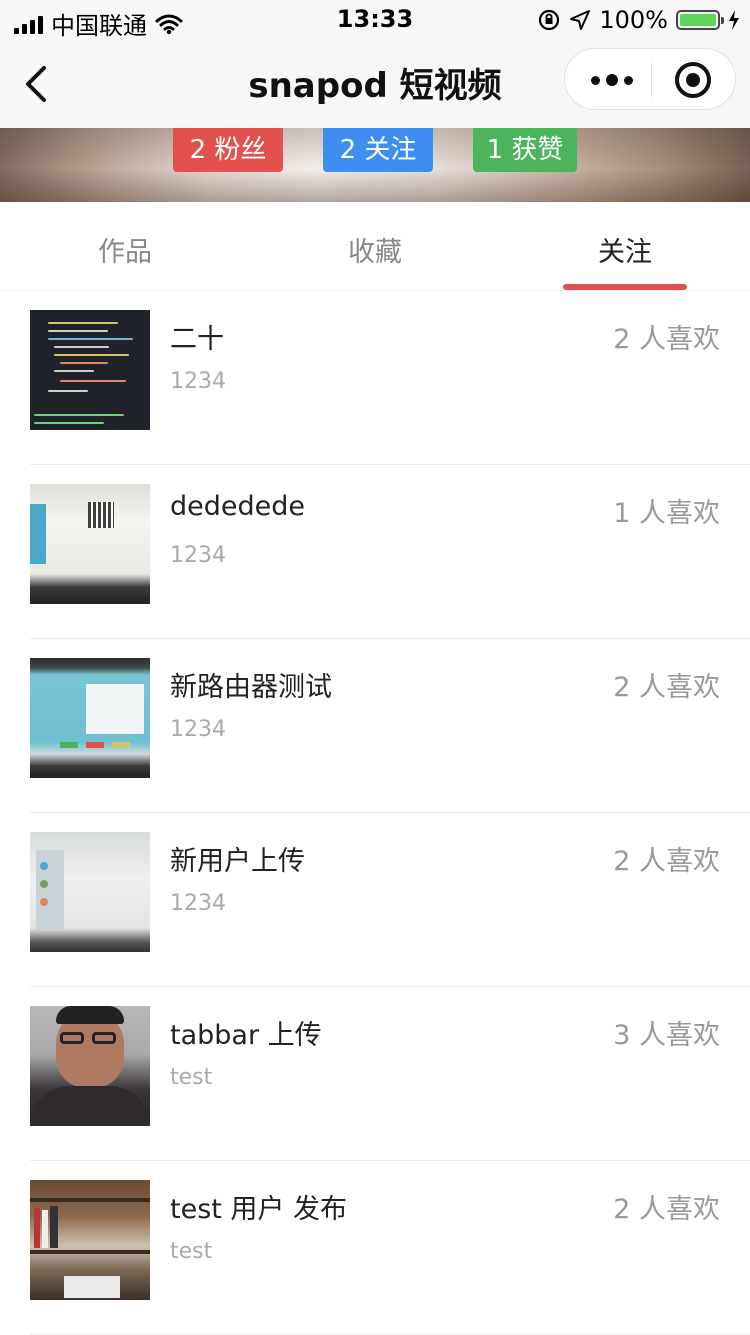 The image size is (750, 1335). Describe the element at coordinates (246, 1035) in the screenshot. I see `video-title: tabbar 上传` at that location.